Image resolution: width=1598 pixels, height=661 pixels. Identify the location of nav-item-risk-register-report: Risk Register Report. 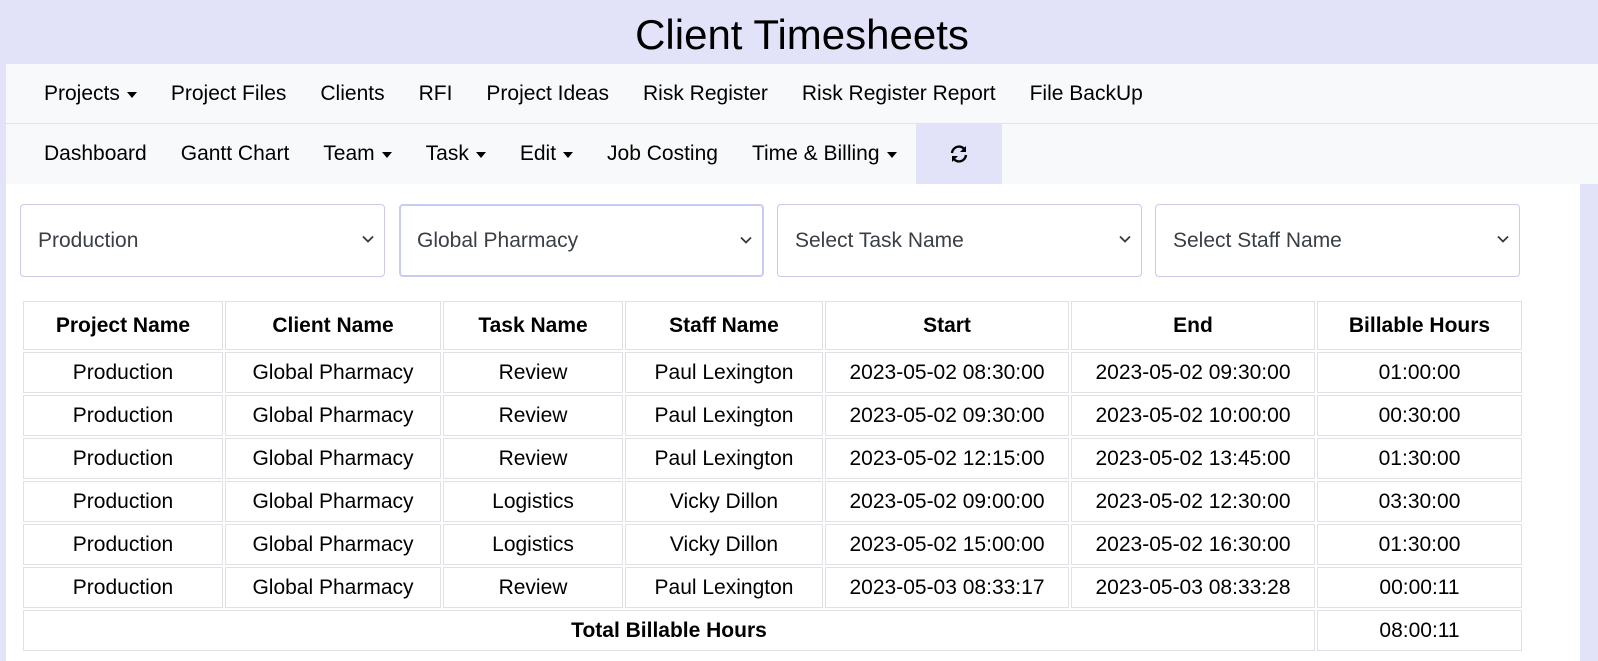
(899, 94).